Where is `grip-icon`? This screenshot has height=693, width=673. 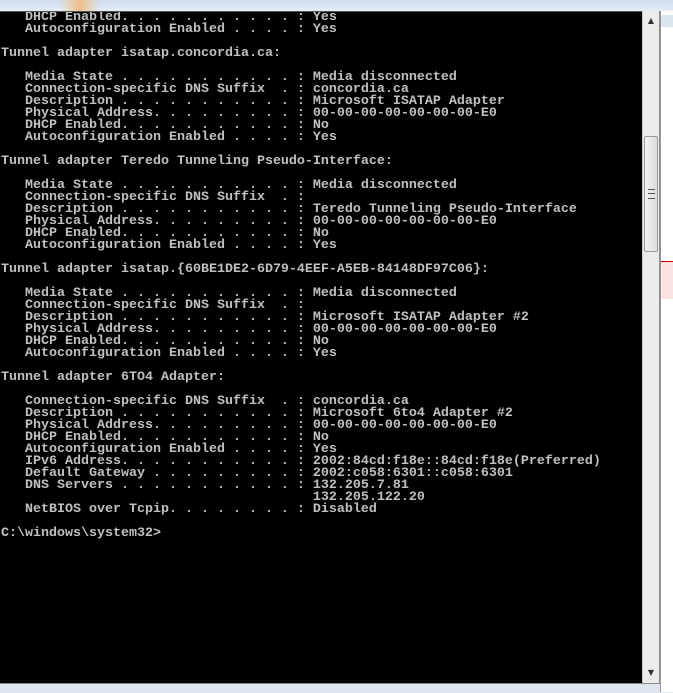 grip-icon is located at coordinates (651, 194).